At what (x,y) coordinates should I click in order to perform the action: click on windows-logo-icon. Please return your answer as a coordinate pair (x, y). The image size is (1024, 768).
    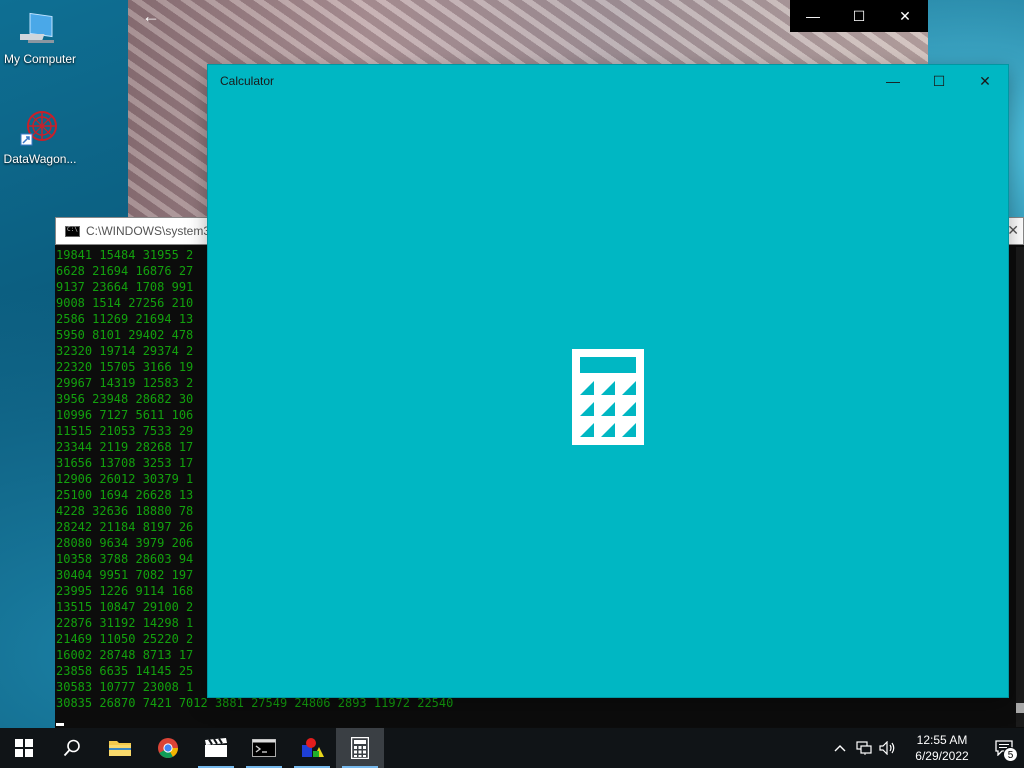
    Looking at the image, I should click on (24, 748).